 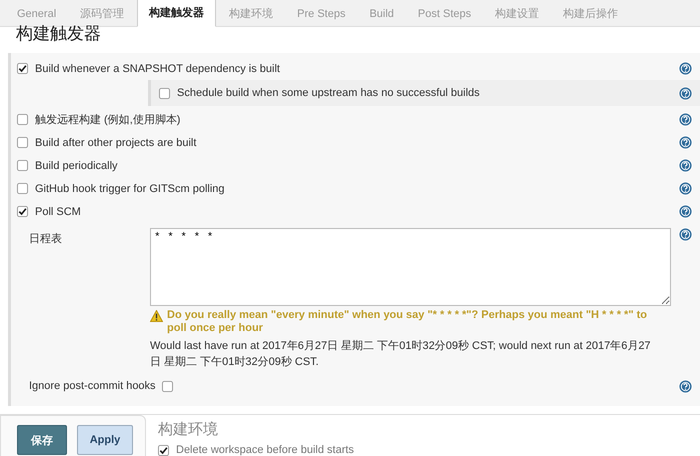 I want to click on checkbox-label: GitHub hook trigger for GITScm polling, so click(x=130, y=188).